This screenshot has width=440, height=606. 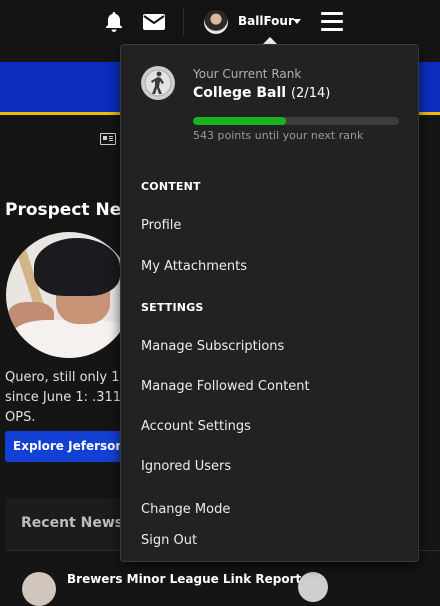 I want to click on article-avatar, so click(x=313, y=587).